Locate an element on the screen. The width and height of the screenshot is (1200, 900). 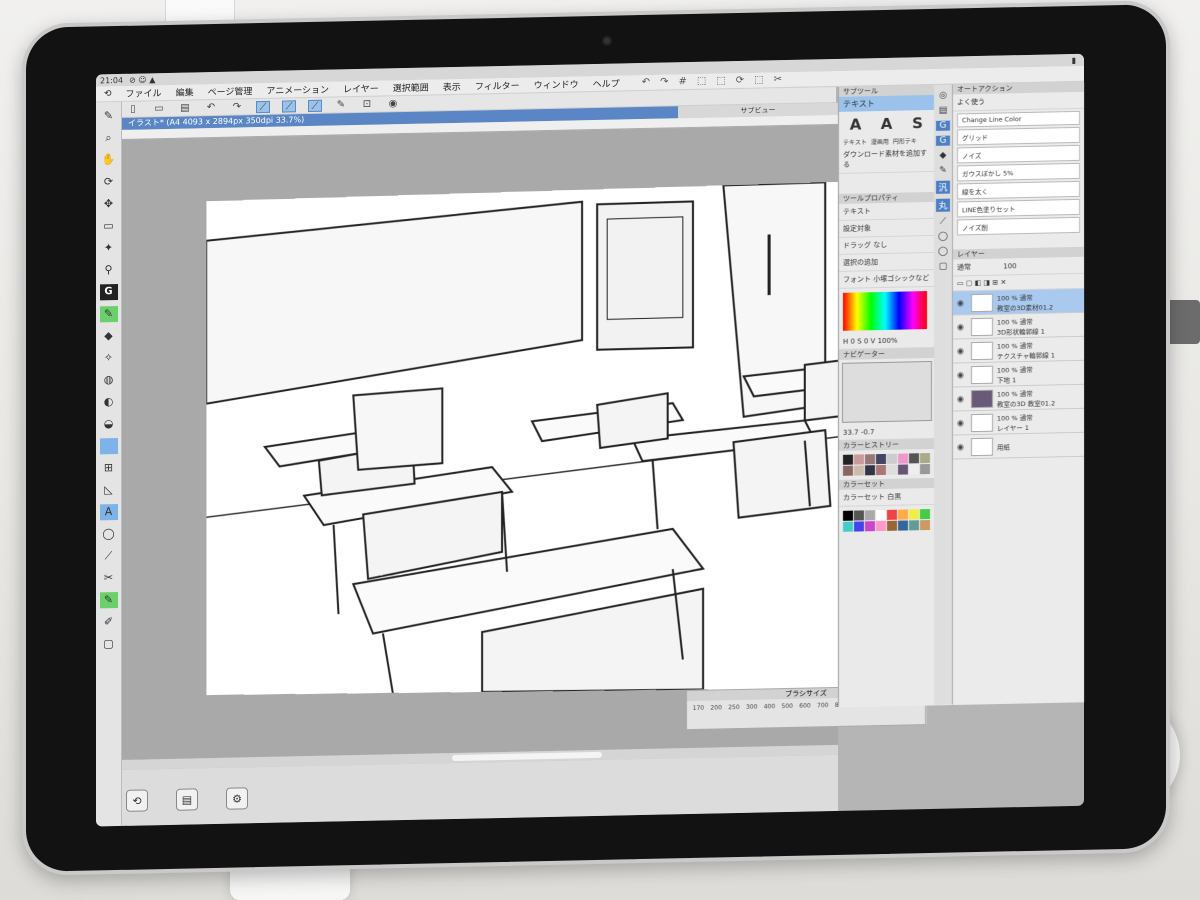
auto-action-set: よく使う is located at coordinates (1018, 101).